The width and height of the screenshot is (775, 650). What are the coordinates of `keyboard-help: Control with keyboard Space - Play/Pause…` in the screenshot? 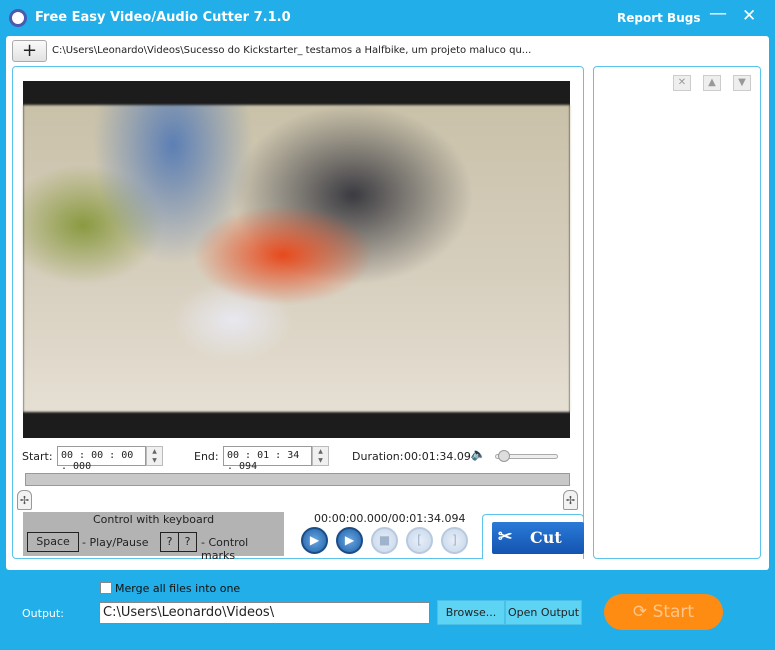 It's located at (153, 537).